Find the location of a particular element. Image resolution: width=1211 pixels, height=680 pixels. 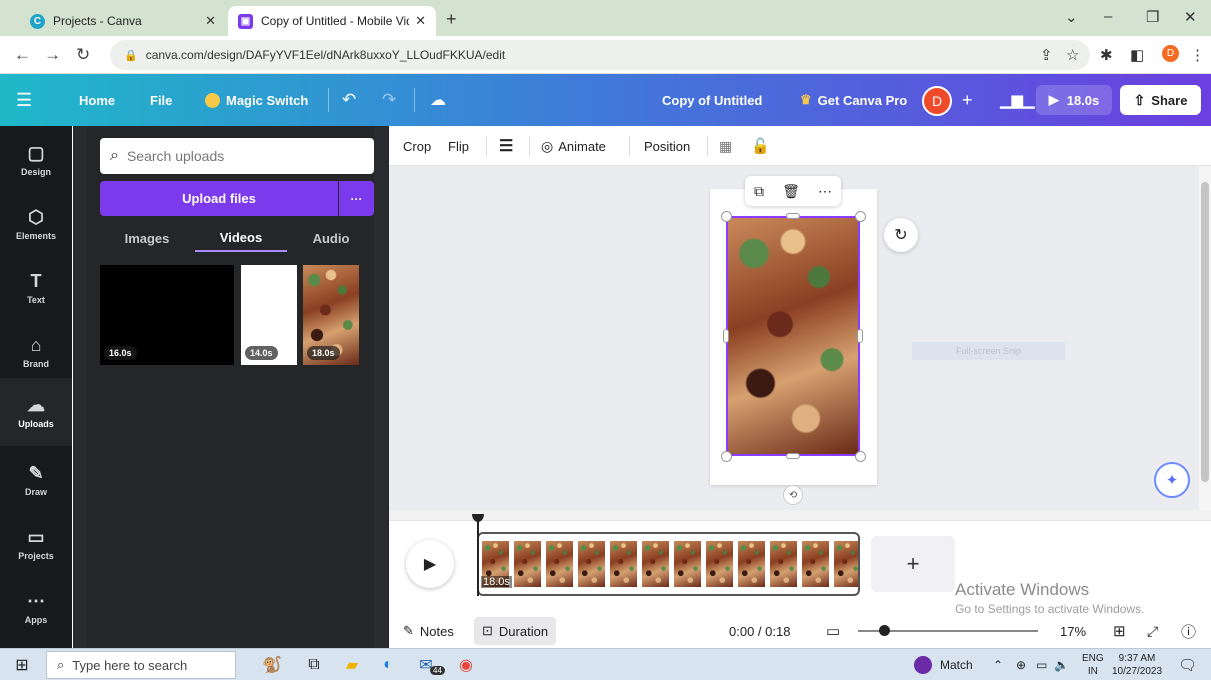

duration-button: ⊡ Duration is located at coordinates (515, 631).